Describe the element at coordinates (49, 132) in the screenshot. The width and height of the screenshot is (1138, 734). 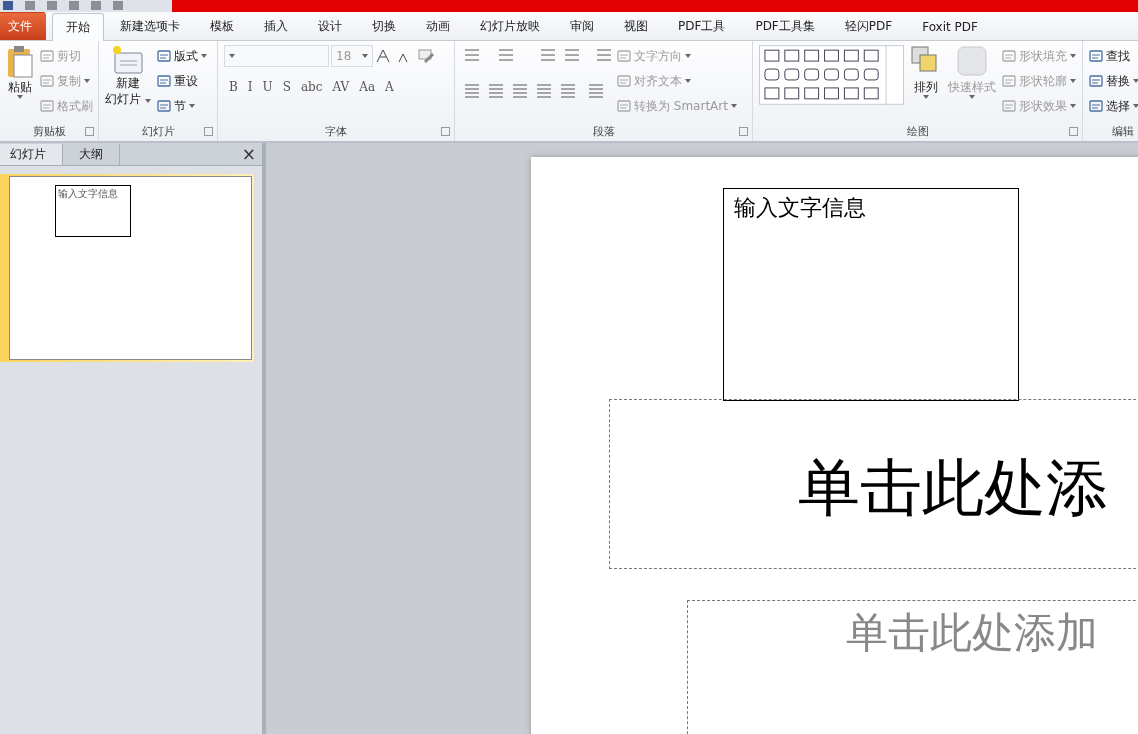
I see `group-label: 剪贴板` at that location.